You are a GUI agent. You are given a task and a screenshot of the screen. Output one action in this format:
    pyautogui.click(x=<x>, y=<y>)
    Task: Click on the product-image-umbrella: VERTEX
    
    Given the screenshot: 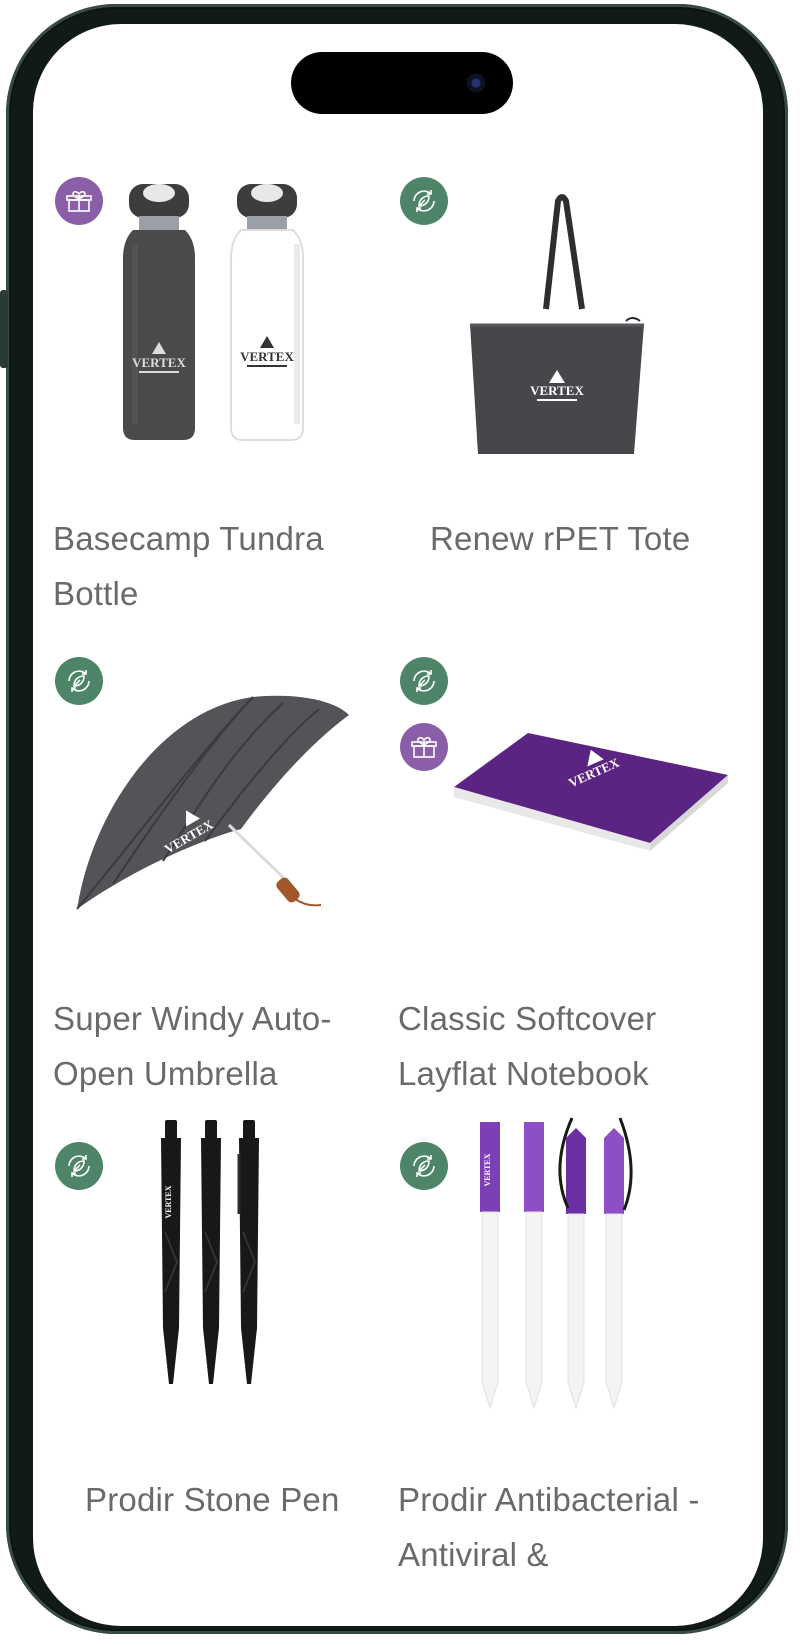 What is the action you would take?
    pyautogui.click(x=223, y=789)
    